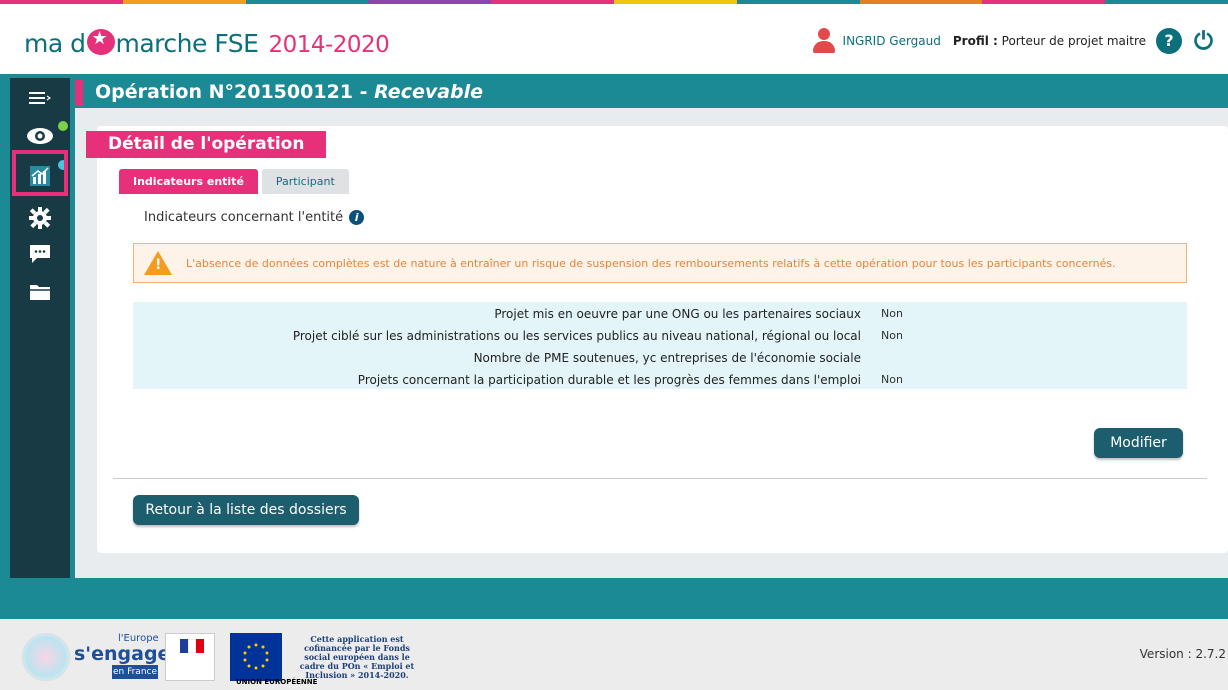 This screenshot has width=1228, height=690. I want to click on gear-icon, so click(40, 218).